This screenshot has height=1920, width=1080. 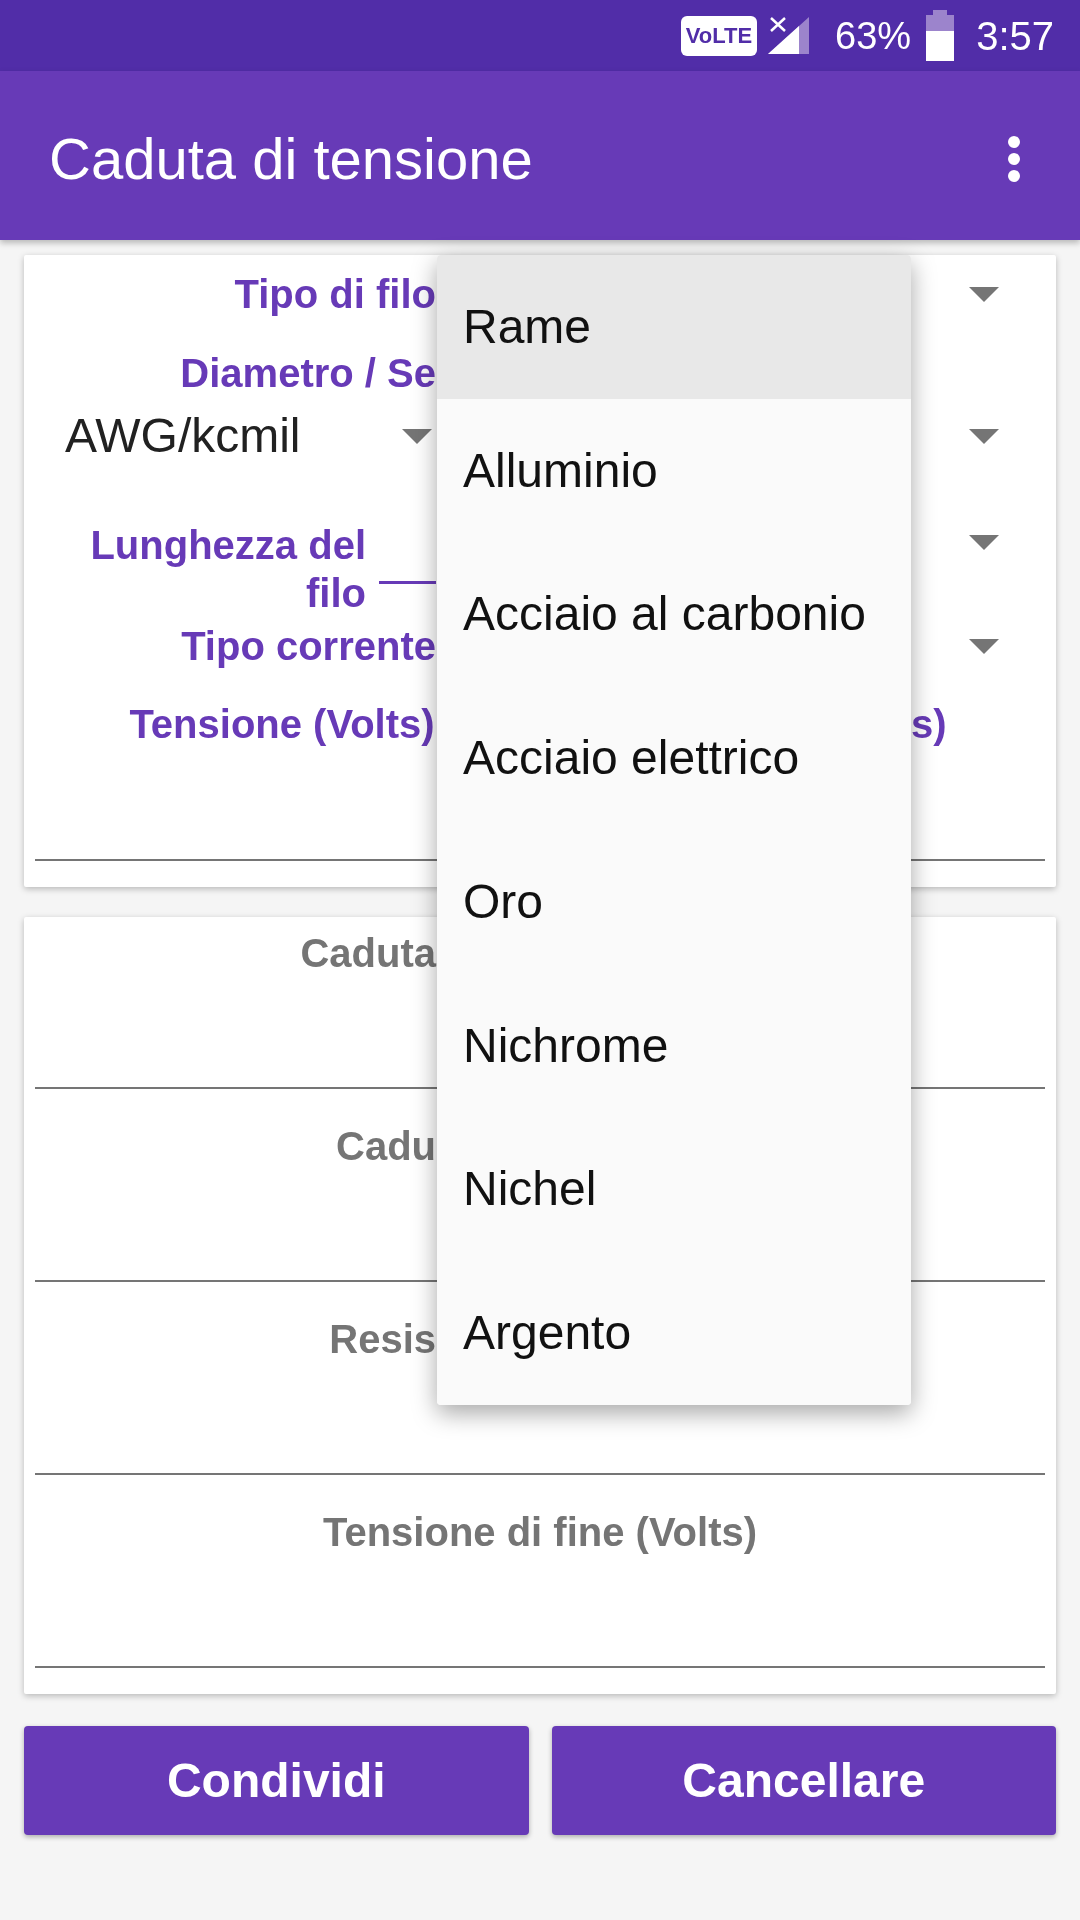 I want to click on volte-indicator: VoLTE, so click(x=719, y=35).